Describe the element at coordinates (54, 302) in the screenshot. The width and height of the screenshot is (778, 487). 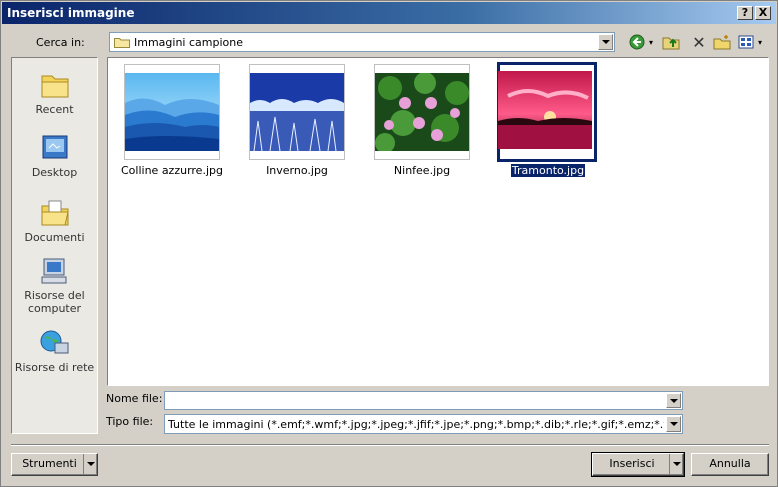
I see `place-computer-label: Risorse del computer` at that location.